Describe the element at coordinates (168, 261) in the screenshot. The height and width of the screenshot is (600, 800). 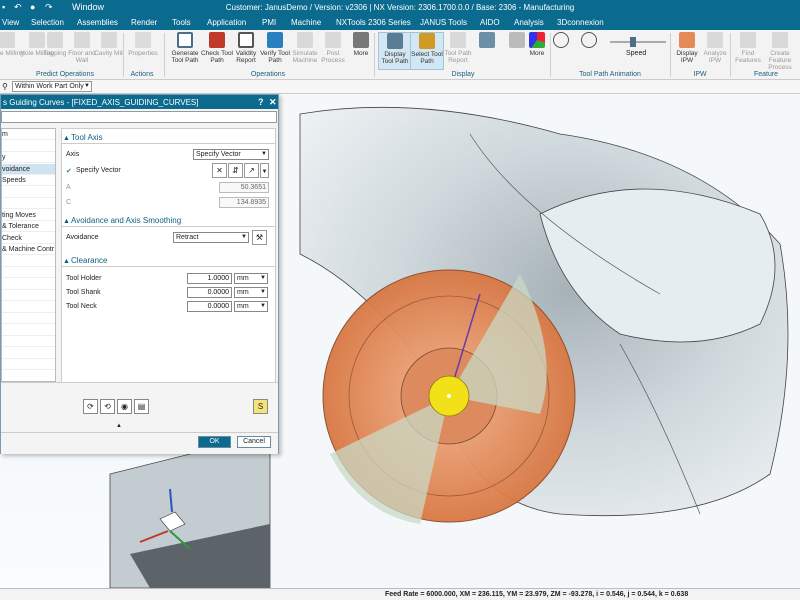
I see `section-clearance: ▲Clearance` at that location.